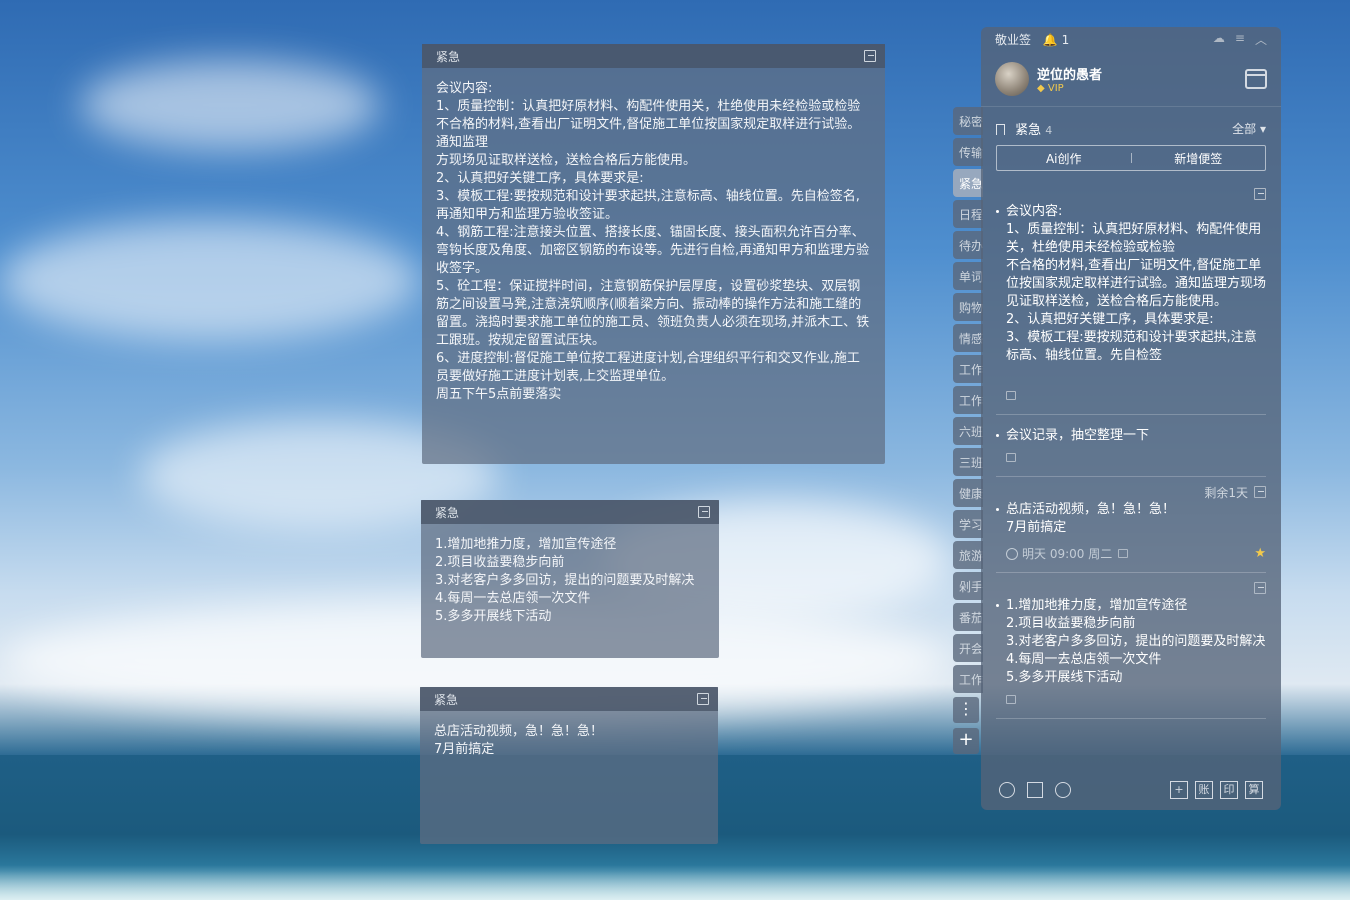 The height and width of the screenshot is (900, 1350). I want to click on note-content: 总店活动视频，急！急！急！ 7月前搞定, so click(569, 741).